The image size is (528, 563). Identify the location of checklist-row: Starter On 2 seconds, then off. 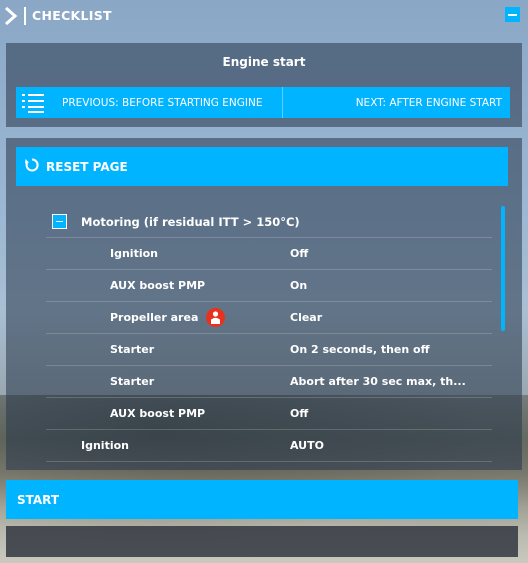
(269, 350).